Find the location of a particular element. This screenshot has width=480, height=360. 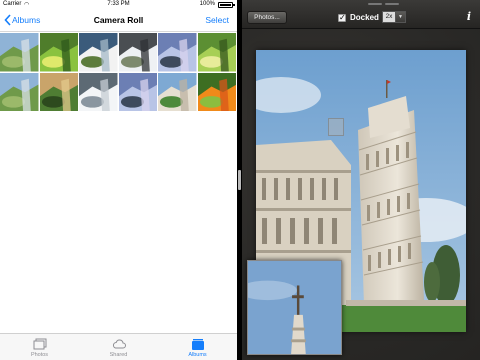

tab-bar: Photos Shared Albums is located at coordinates (118, 346).